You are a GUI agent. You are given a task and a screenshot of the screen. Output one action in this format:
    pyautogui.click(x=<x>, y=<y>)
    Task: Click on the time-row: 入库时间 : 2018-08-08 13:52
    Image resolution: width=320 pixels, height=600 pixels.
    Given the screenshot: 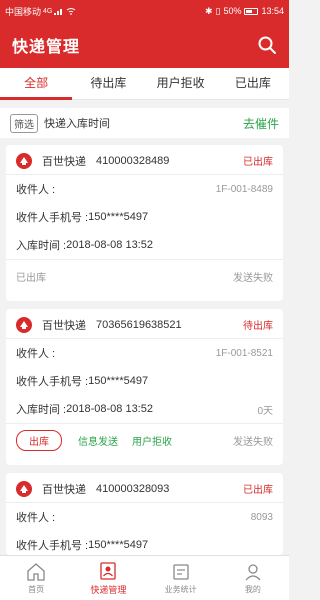 What is the action you would take?
    pyautogui.click(x=144, y=245)
    